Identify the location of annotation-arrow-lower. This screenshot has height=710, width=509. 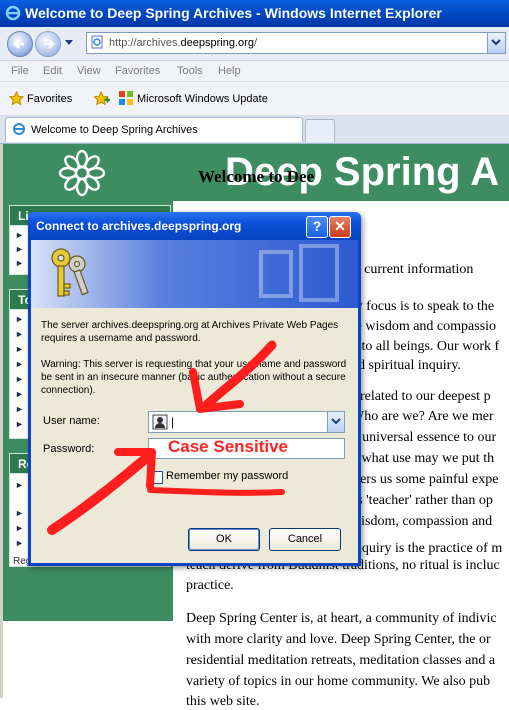
(101, 492).